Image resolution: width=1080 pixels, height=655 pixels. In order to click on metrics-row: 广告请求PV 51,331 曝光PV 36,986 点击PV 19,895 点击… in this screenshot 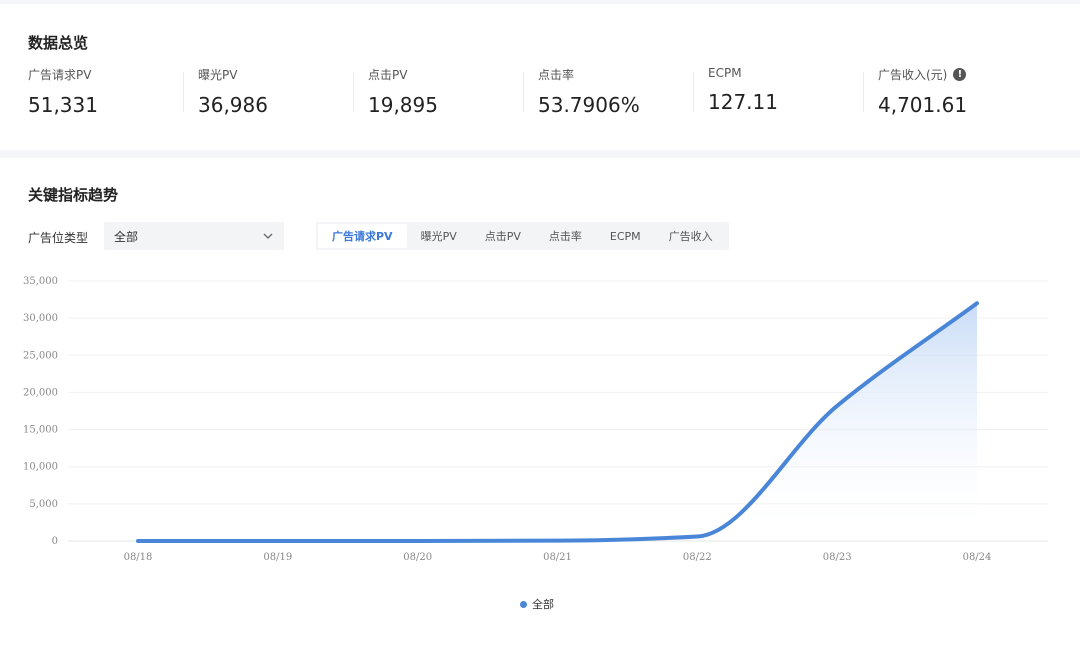, I will do `click(543, 94)`.